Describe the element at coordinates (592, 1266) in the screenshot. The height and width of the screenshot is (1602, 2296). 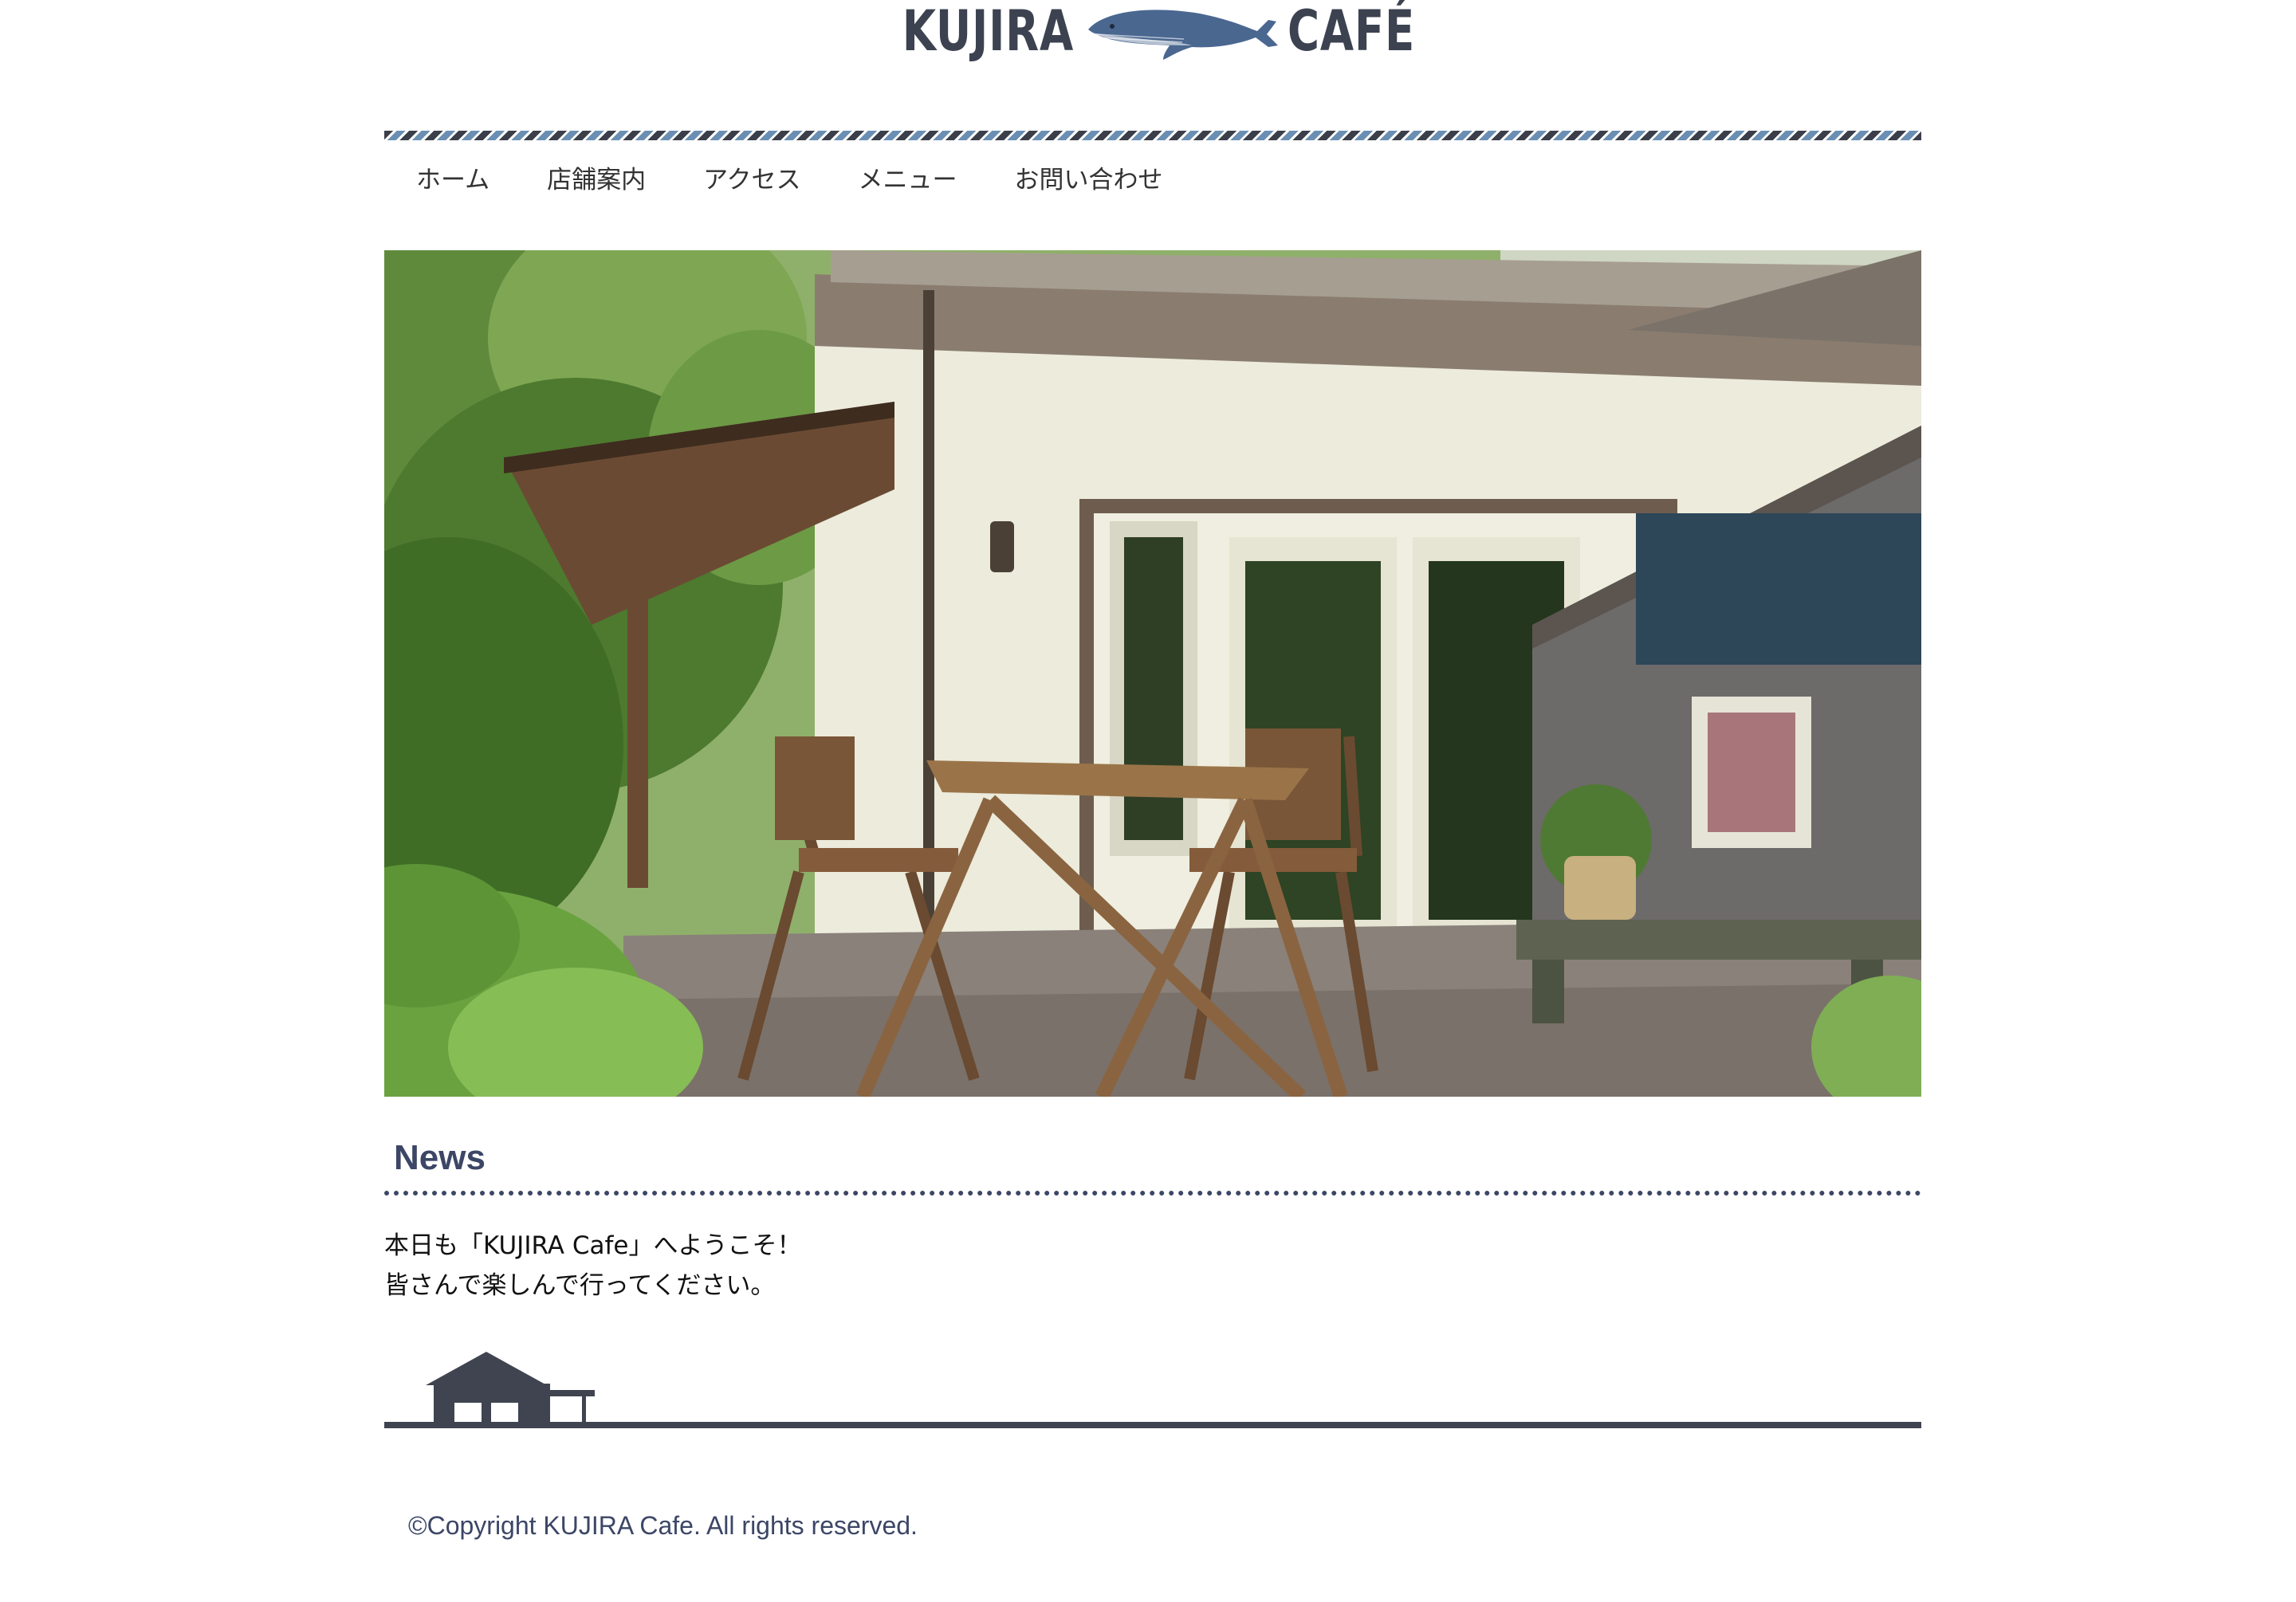
I see `news-body: 本日も「KUJIRA Cafe」へようこそ！ 皆さんで楽しんで行ってください。` at that location.